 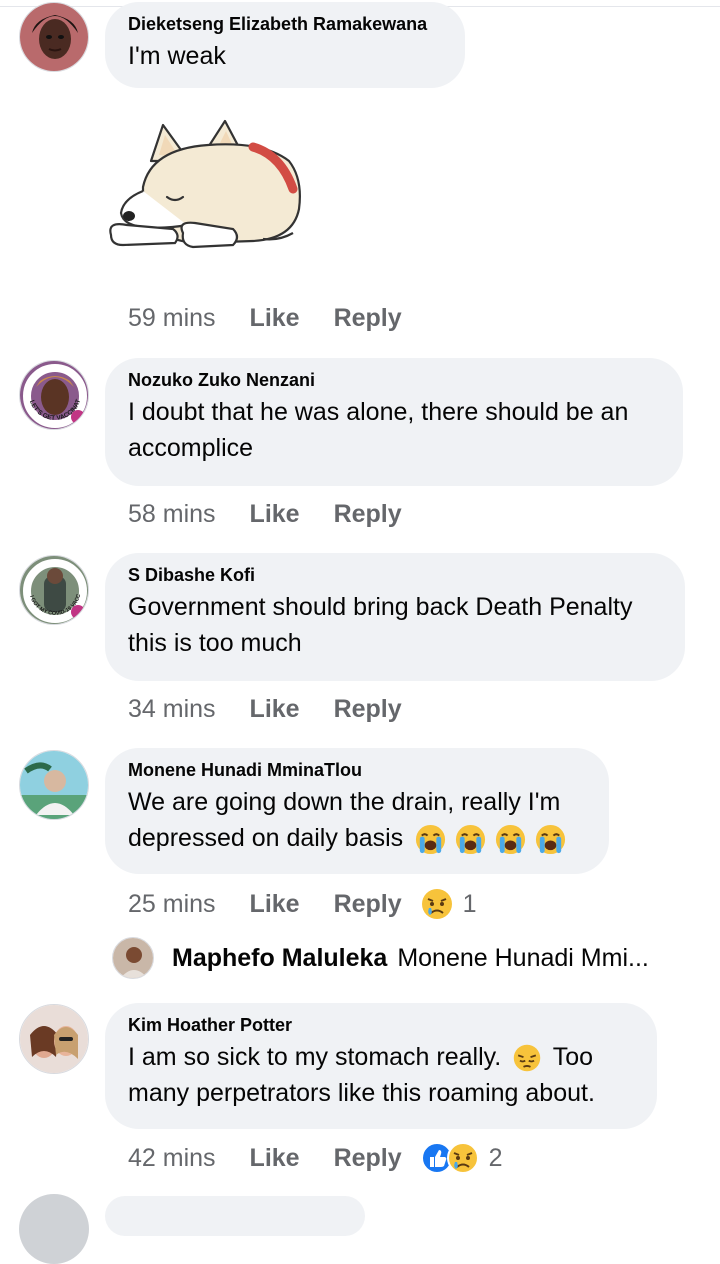 I want to click on pensive-face-icon, so click(x=527, y=1058).